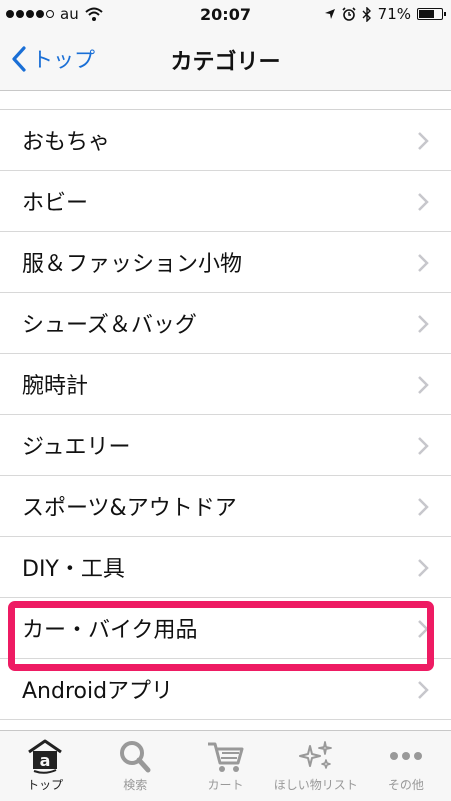  I want to click on status-right: 71%, so click(385, 14).